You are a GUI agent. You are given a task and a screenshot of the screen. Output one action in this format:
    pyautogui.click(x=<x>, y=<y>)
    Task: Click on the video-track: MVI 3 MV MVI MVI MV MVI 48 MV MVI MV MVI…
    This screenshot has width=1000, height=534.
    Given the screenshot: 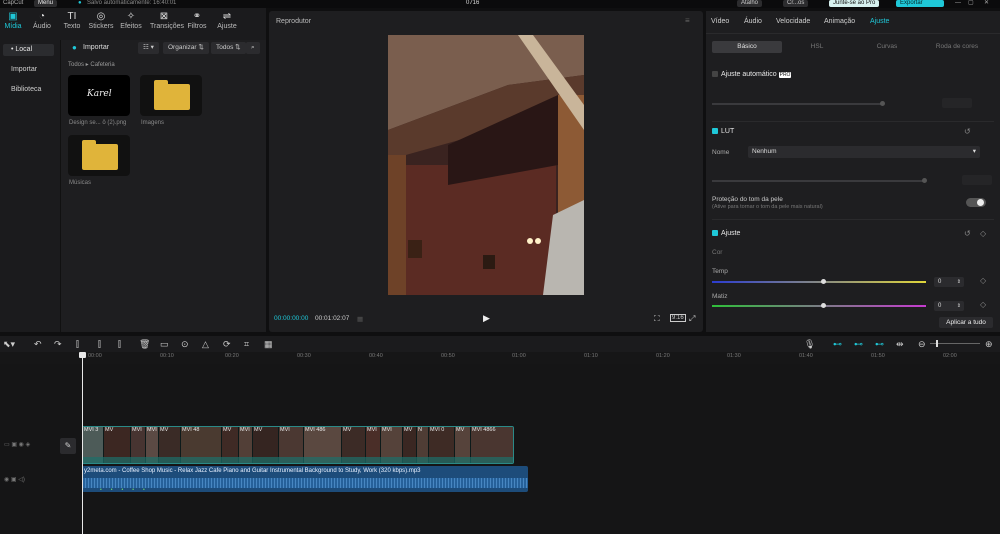 What is the action you would take?
    pyautogui.click(x=298, y=445)
    